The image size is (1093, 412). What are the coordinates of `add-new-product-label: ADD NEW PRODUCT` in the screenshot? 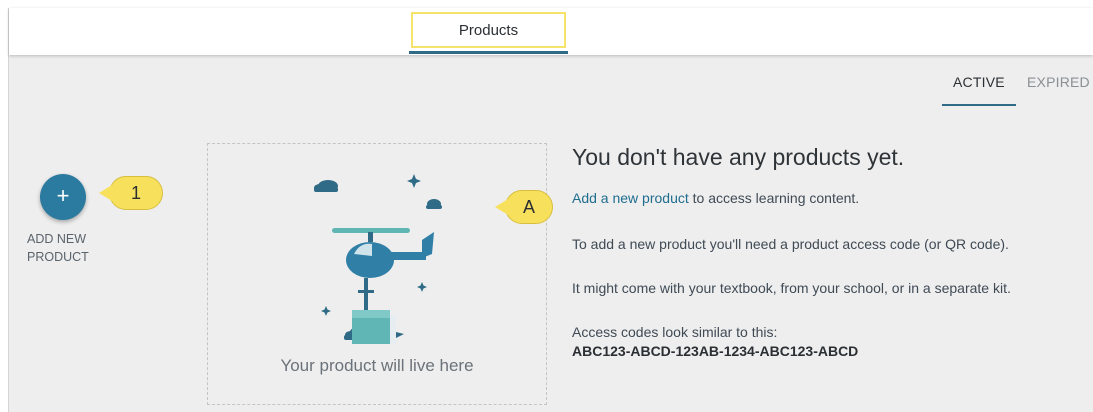 It's located at (62, 248).